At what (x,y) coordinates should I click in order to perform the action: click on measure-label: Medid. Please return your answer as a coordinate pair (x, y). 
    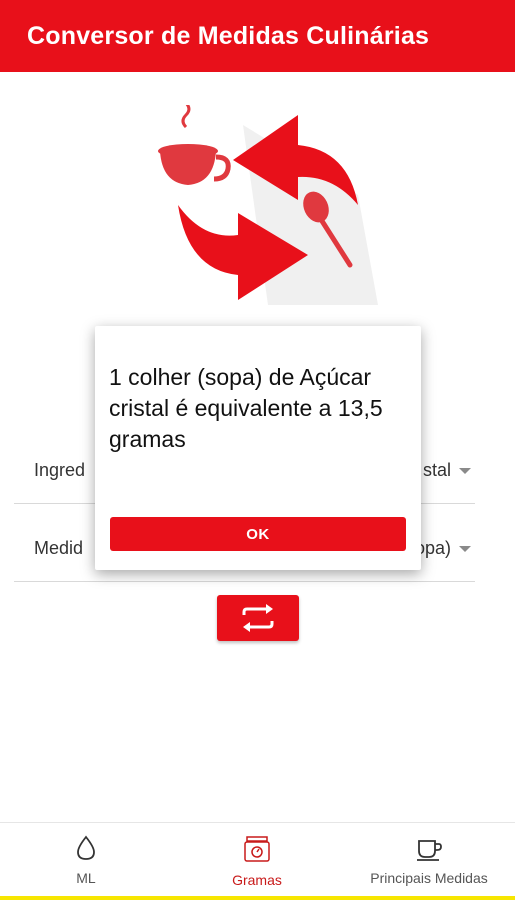
    Looking at the image, I should click on (59, 548).